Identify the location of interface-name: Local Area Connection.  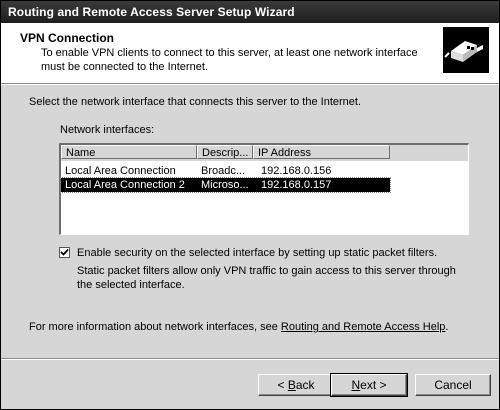
(120, 171).